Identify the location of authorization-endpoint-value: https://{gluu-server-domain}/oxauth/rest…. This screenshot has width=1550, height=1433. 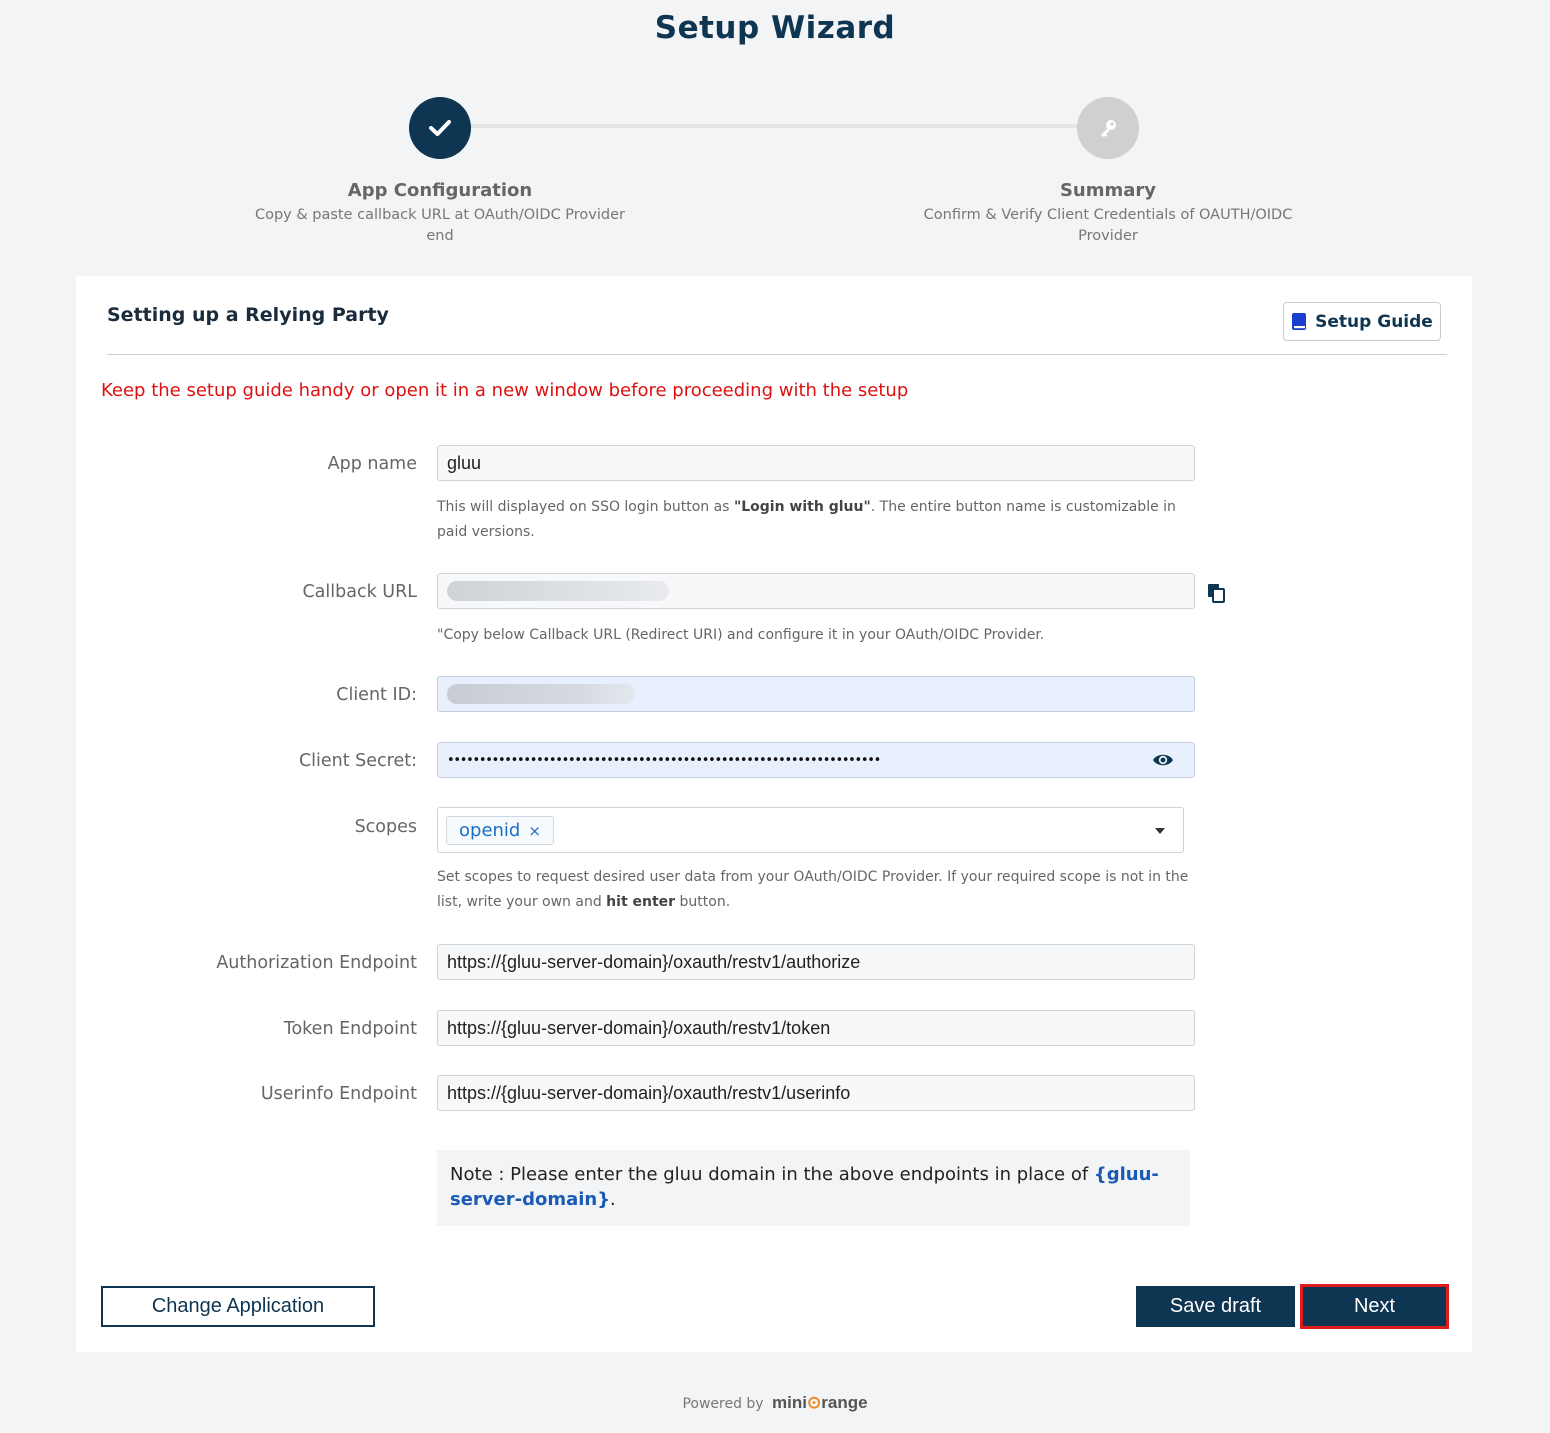
(654, 961).